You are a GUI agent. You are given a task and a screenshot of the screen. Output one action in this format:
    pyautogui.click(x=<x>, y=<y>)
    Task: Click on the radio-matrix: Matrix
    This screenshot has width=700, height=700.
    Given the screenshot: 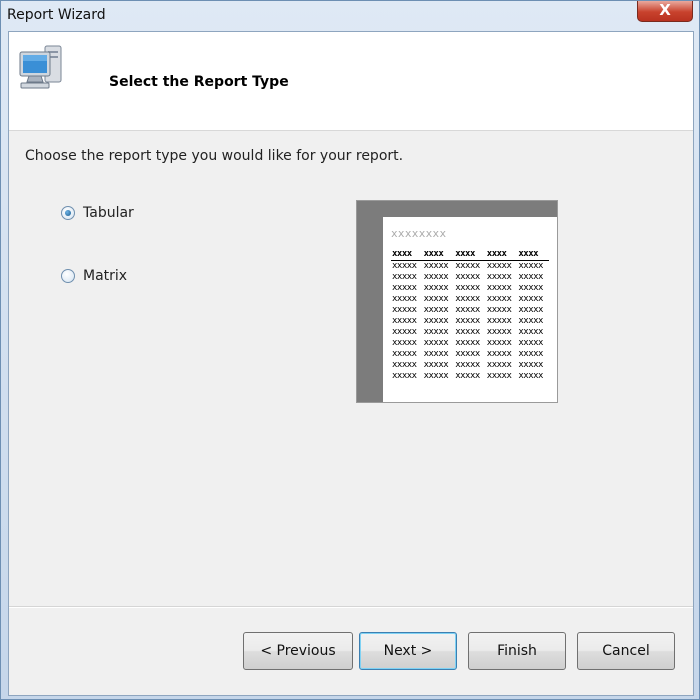 What is the action you would take?
    pyautogui.click(x=94, y=276)
    